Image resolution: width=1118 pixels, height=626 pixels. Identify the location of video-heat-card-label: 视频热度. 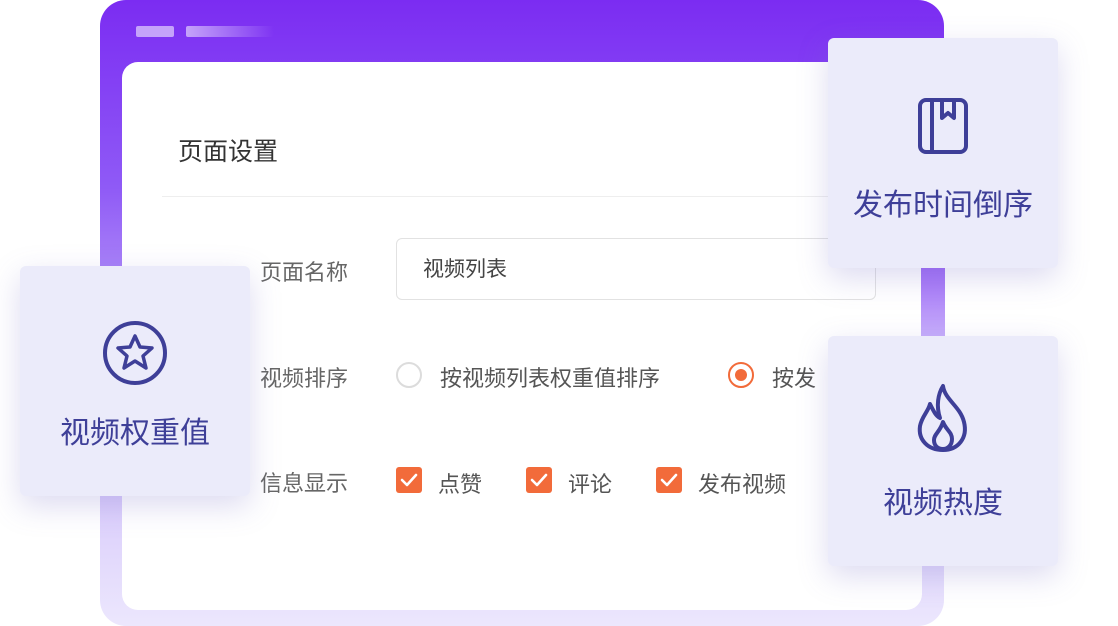
(943, 503).